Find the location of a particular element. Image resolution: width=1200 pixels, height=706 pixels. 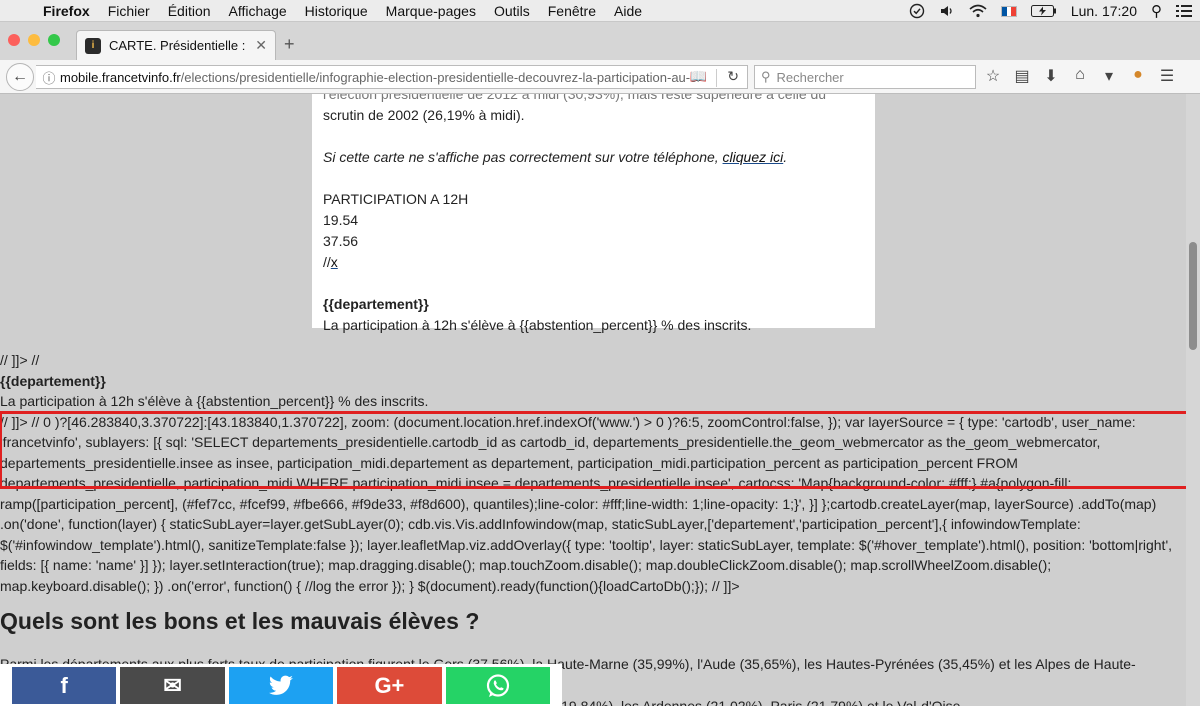

menu-fichier: Fichier is located at coordinates (129, 11).